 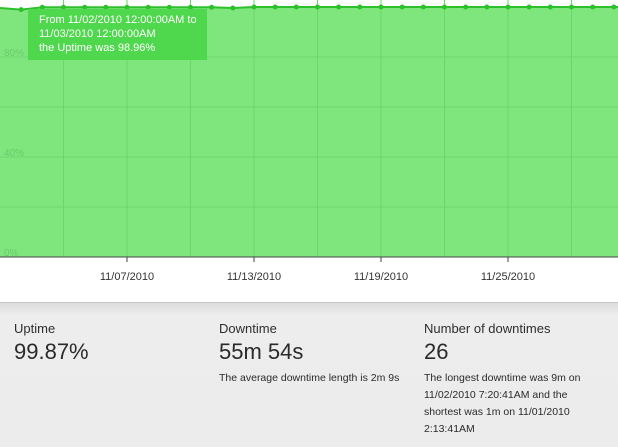 I want to click on uptime-label: Uptime, so click(x=35, y=328).